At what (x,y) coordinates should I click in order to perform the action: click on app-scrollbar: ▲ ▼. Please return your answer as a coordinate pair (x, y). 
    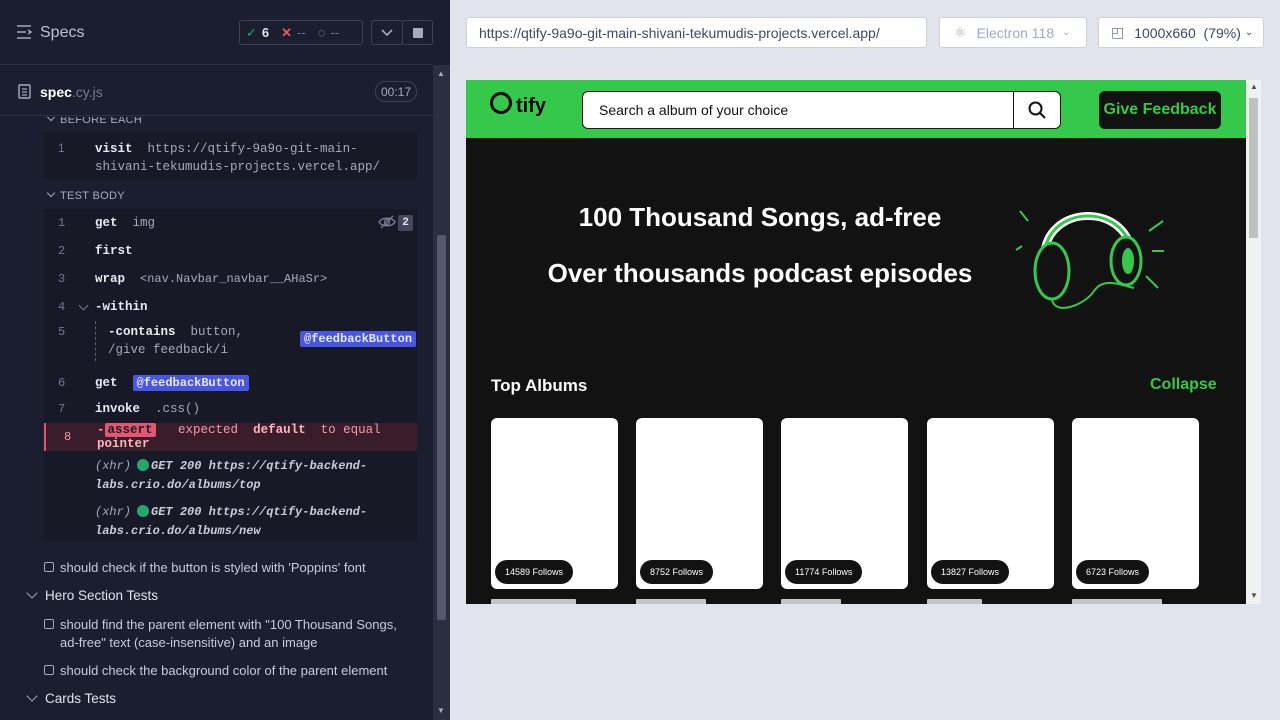
    Looking at the image, I should click on (1253, 342).